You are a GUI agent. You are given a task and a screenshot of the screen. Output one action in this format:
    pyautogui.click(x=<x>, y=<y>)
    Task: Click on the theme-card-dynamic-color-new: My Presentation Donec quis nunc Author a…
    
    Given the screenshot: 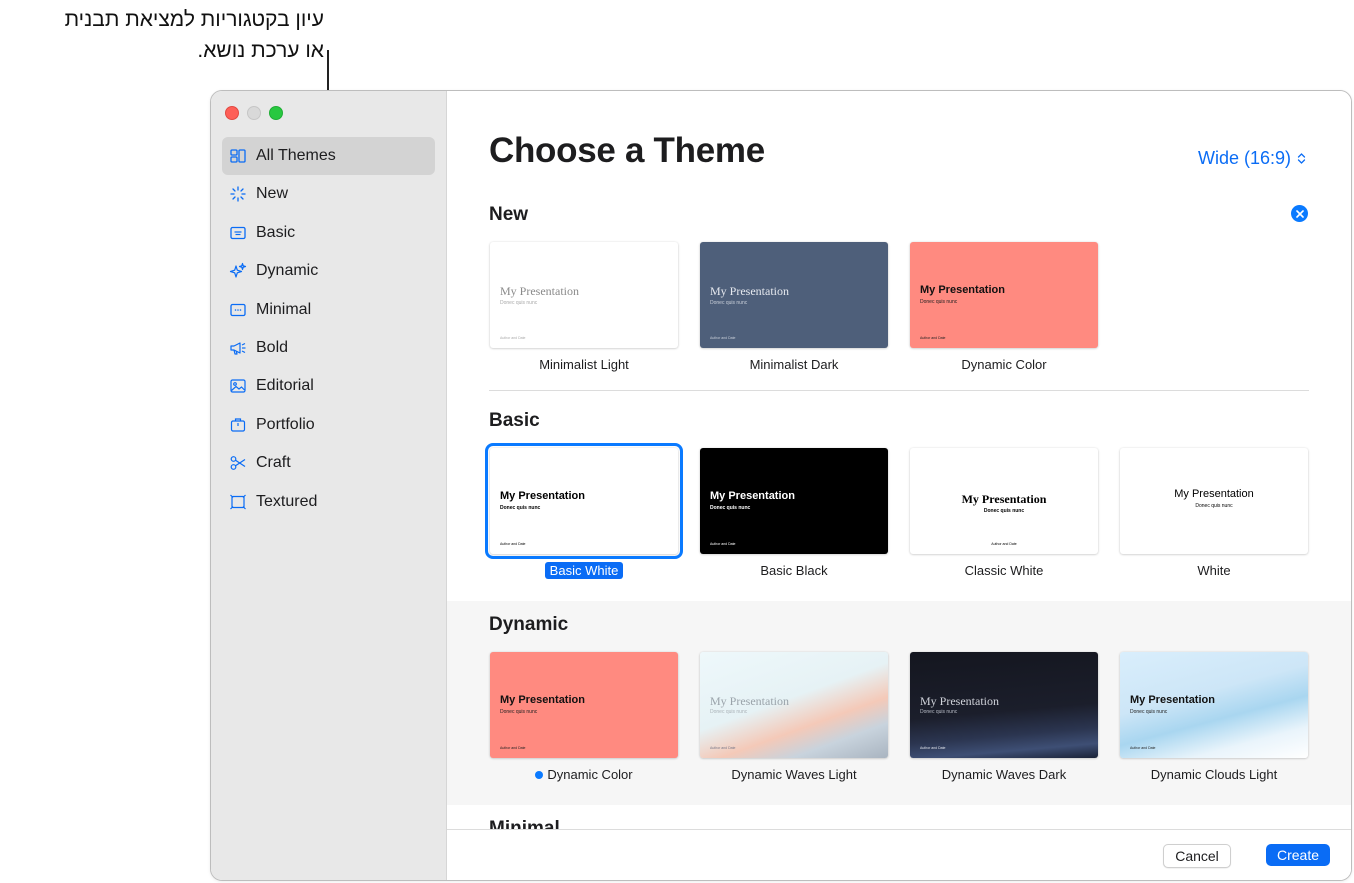 What is the action you would take?
    pyautogui.click(x=1004, y=307)
    